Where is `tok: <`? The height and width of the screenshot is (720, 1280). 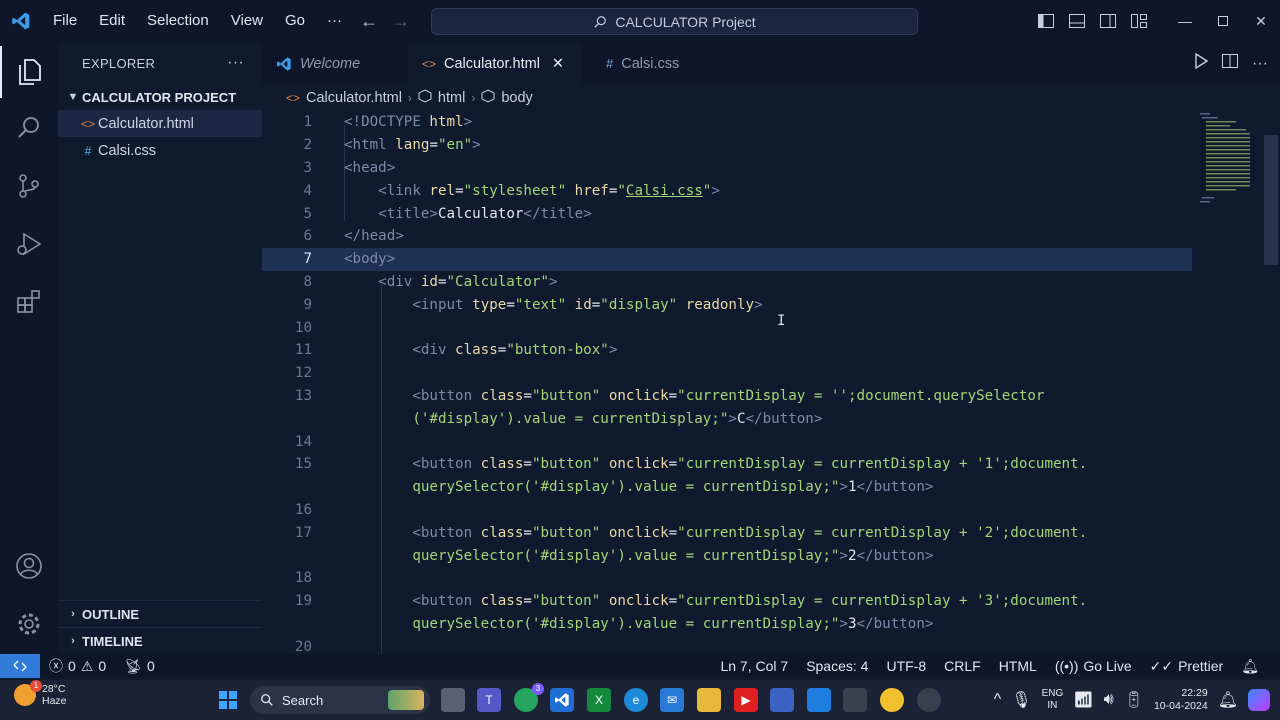 tok: < is located at coordinates (348, 167).